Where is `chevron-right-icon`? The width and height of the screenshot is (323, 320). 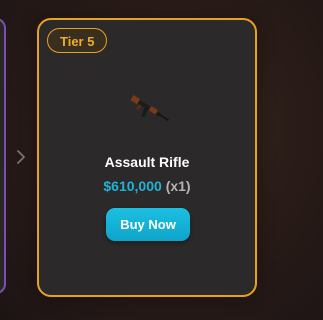 chevron-right-icon is located at coordinates (21, 157).